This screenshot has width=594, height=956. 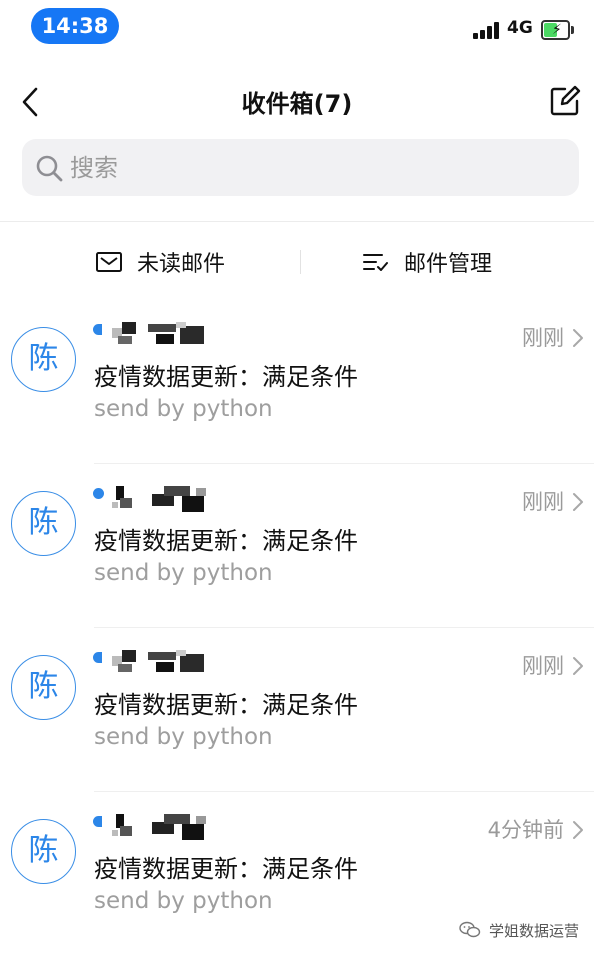 What do you see at coordinates (375, 262) in the screenshot?
I see `checklist-icon` at bounding box center [375, 262].